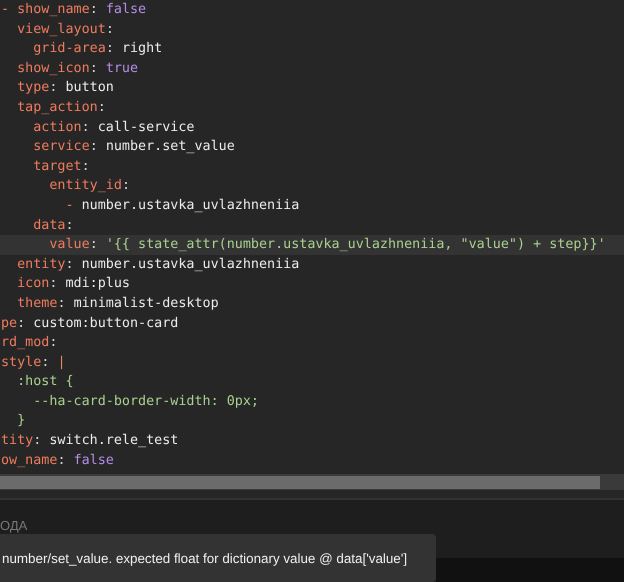 The height and width of the screenshot is (582, 624). Describe the element at coordinates (53, 225) in the screenshot. I see `code-line: data:` at that location.